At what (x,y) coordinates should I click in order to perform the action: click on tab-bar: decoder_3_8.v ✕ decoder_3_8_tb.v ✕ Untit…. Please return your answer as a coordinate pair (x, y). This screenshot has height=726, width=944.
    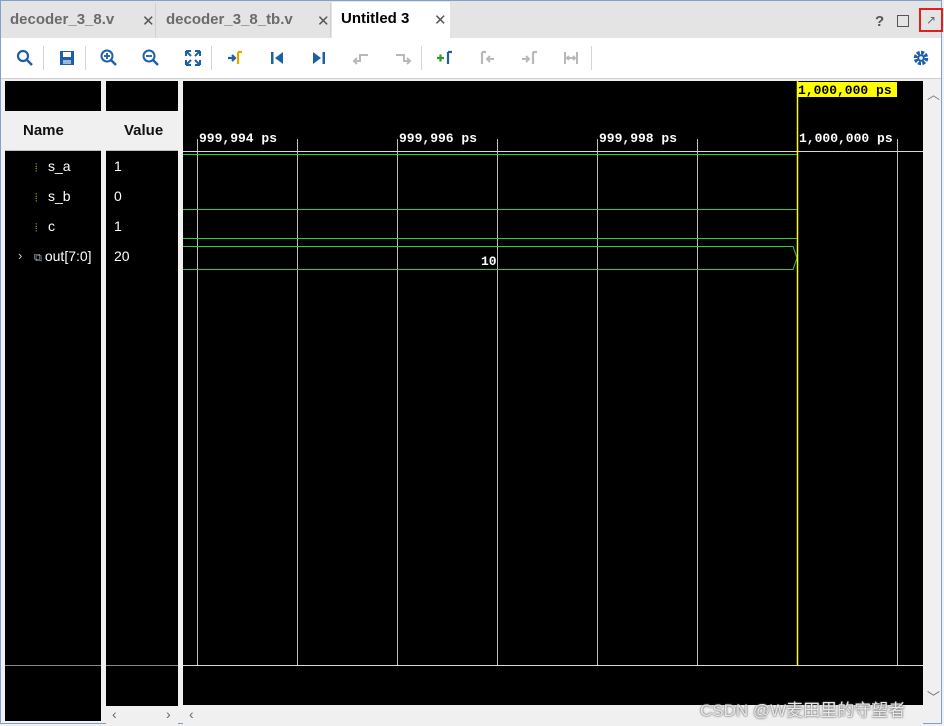
    Looking at the image, I should click on (472, 20).